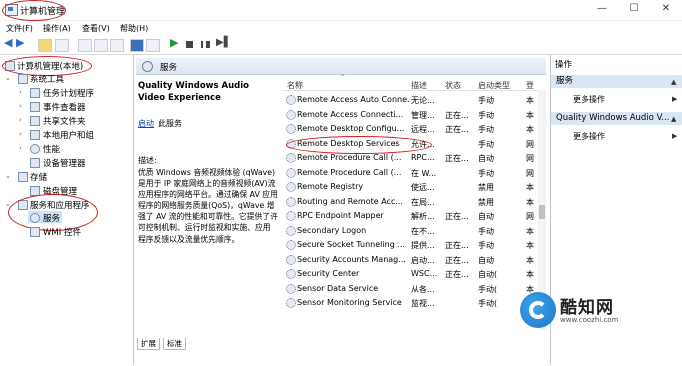 The height and width of the screenshot is (366, 682). What do you see at coordinates (169, 68) in the screenshot?
I see `services-header-title: 服务` at bounding box center [169, 68].